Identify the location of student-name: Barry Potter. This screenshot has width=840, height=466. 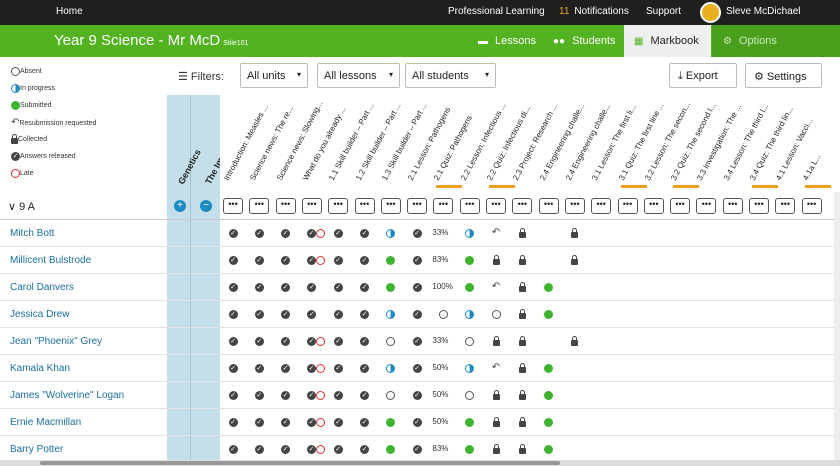
(36, 449).